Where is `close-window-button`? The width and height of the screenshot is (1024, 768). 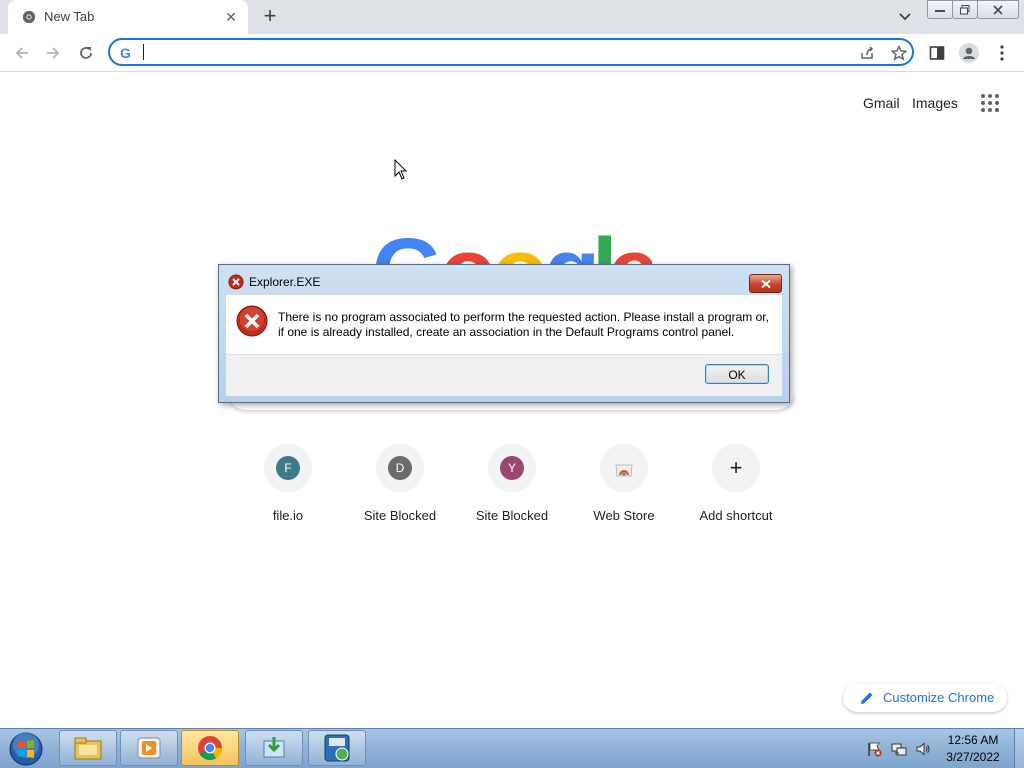
close-window-button is located at coordinates (998, 9).